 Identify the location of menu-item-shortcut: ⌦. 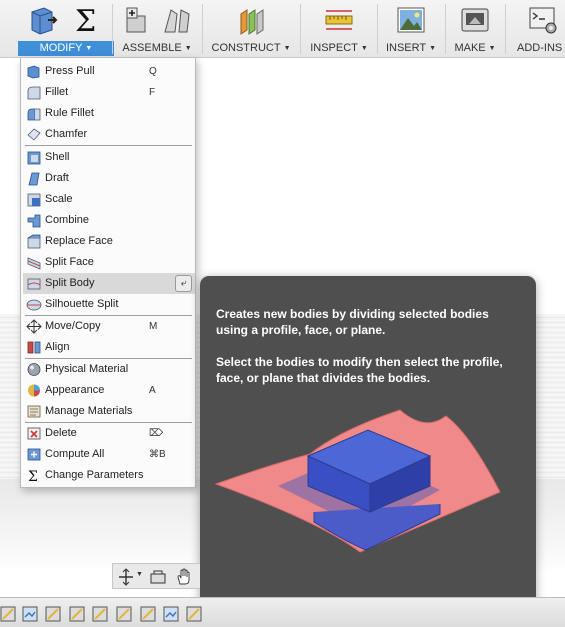
(156, 433).